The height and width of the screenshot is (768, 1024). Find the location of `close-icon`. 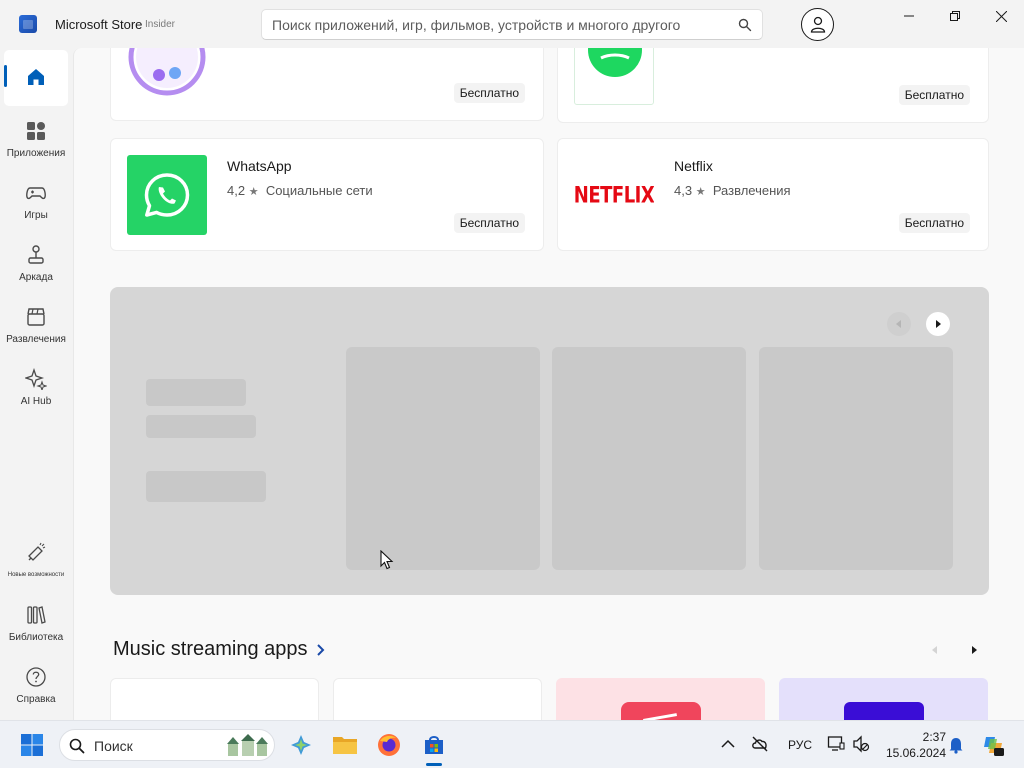

close-icon is located at coordinates (1001, 16).